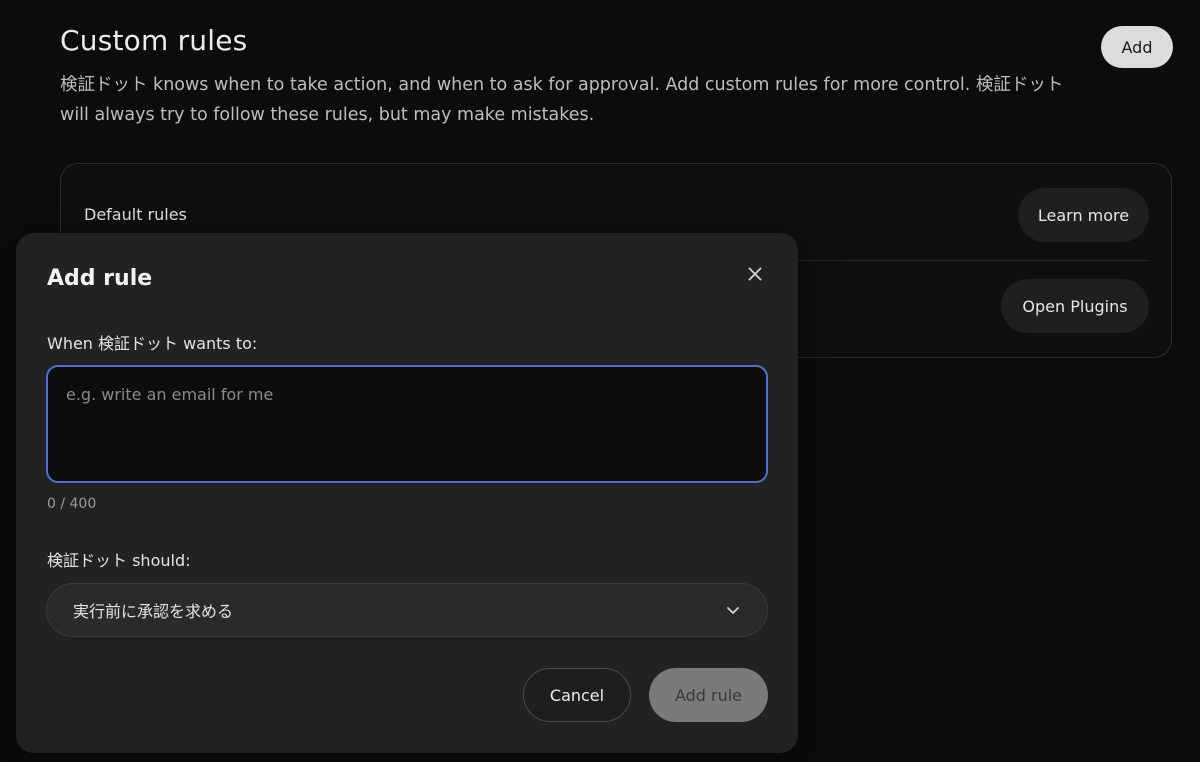  Describe the element at coordinates (577, 695) in the screenshot. I see `cancel-button: Cancel` at that location.